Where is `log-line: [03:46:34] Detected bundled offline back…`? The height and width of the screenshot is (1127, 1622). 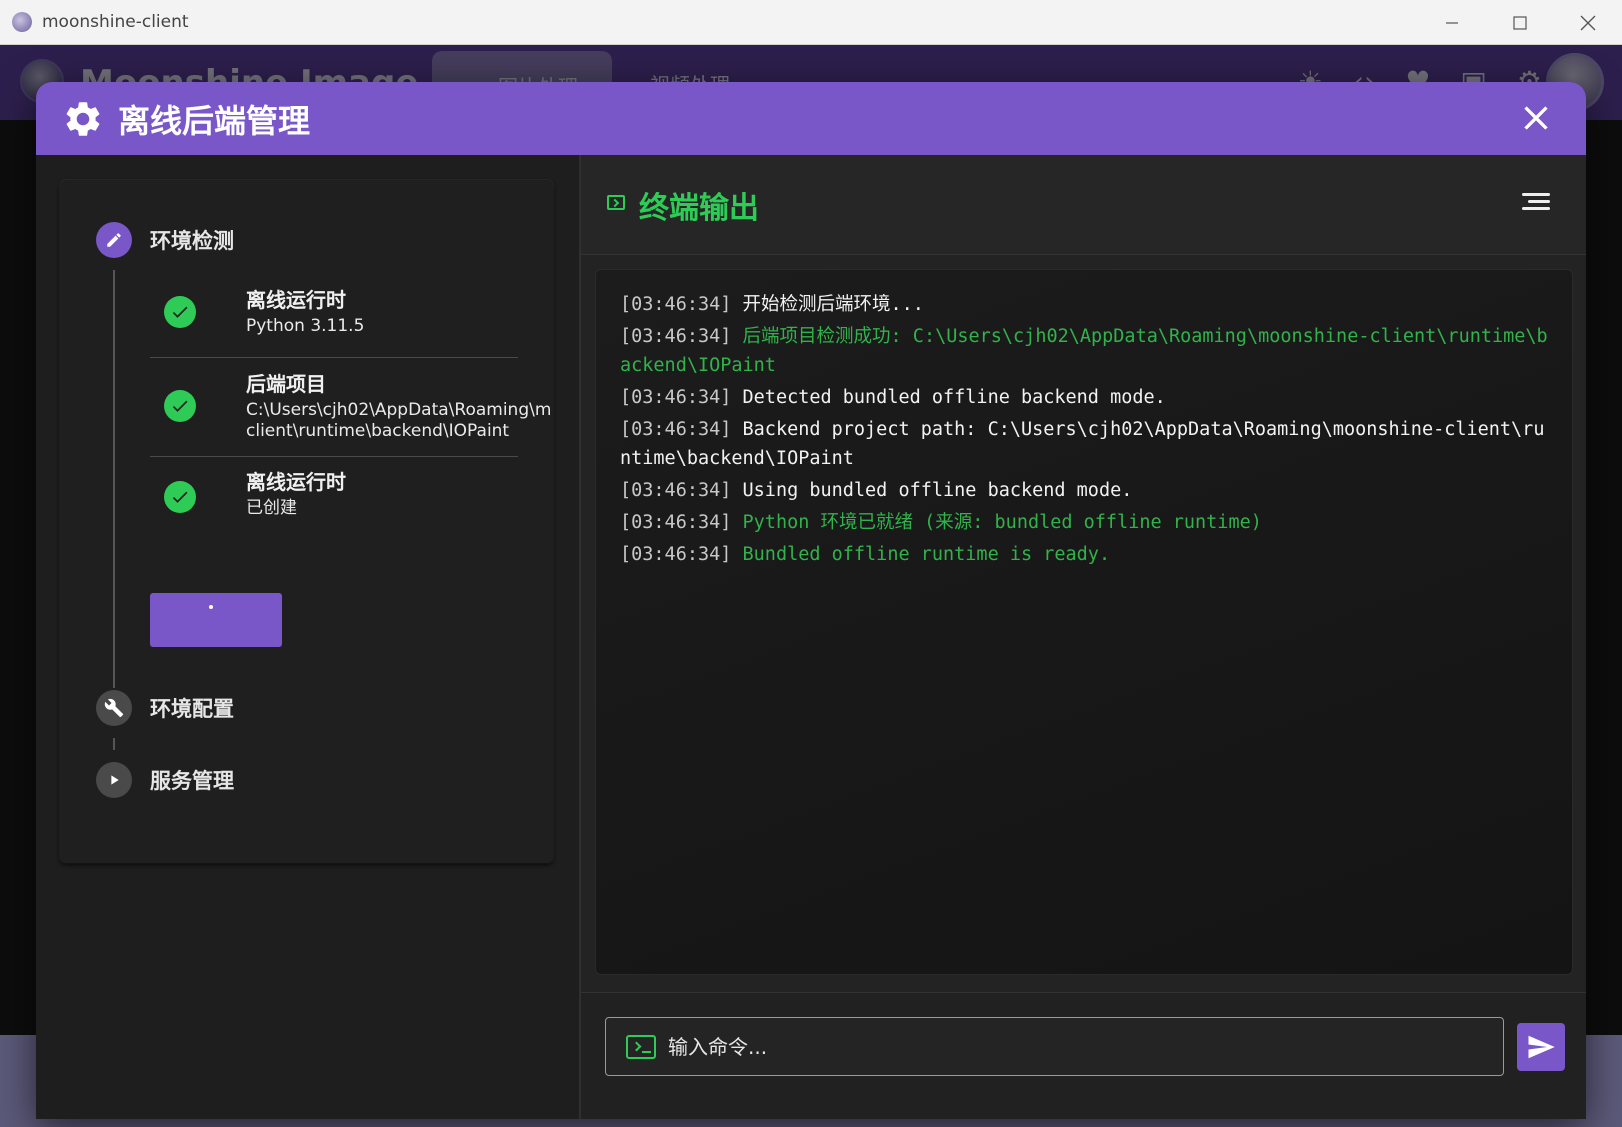 log-line: [03:46:34] Detected bundled offline back… is located at coordinates (893, 397).